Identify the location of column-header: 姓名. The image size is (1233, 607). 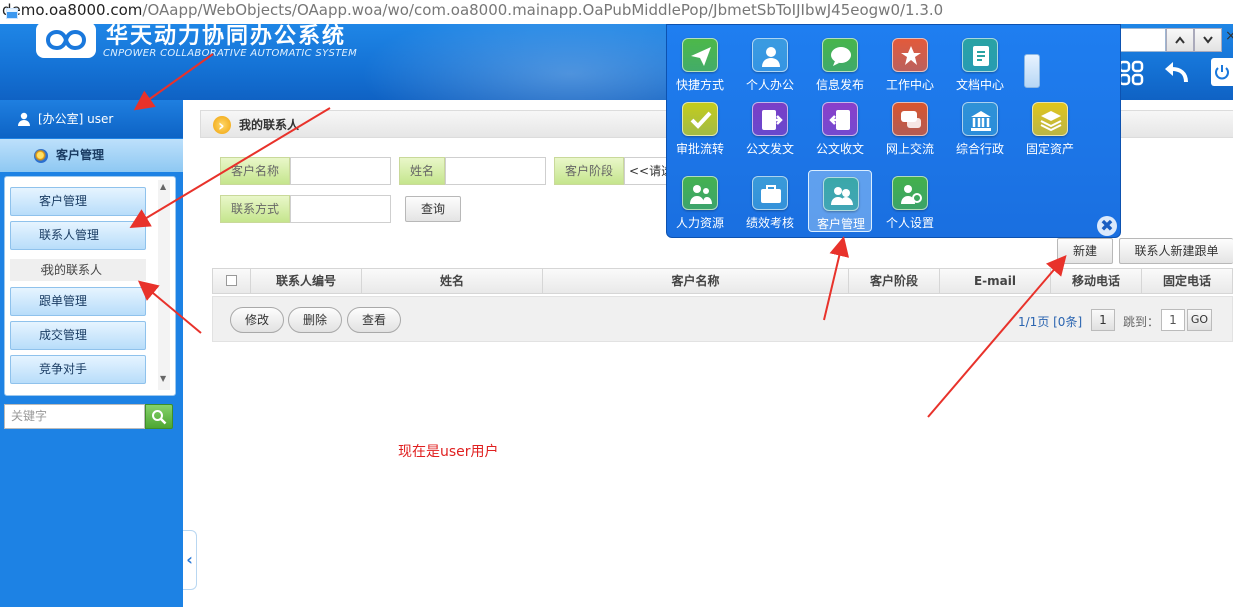
(452, 281).